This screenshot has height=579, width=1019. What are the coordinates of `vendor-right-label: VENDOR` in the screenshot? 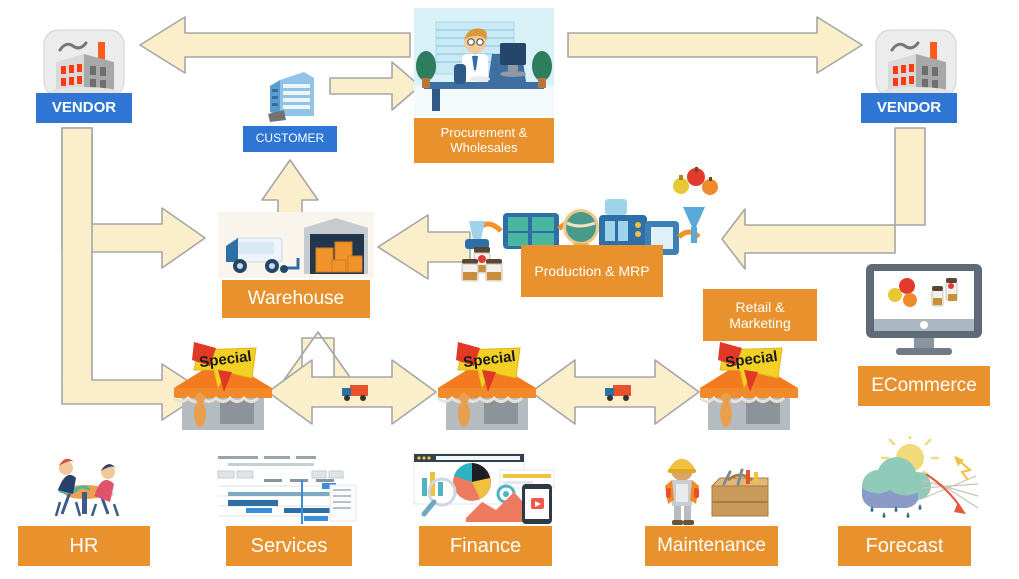 It's located at (909, 108).